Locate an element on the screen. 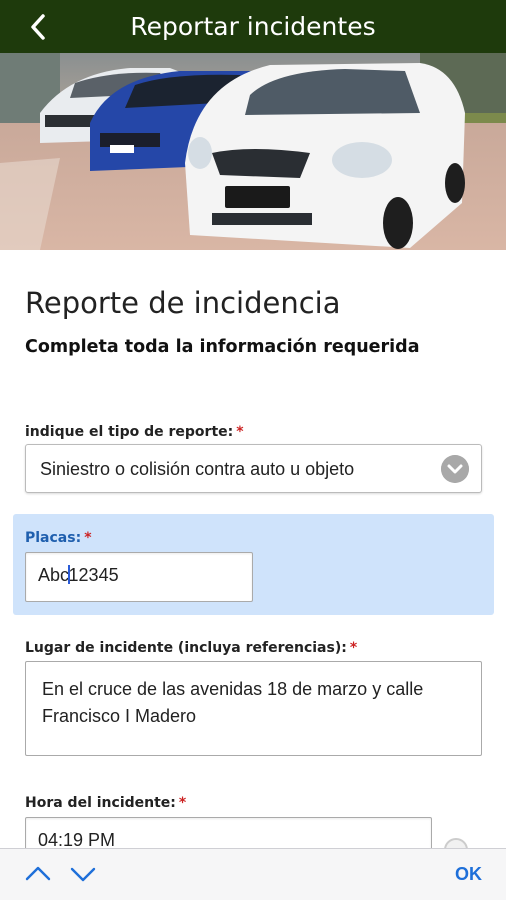 This screenshot has width=506, height=900. chevron-up-icon is located at coordinates (38, 874).